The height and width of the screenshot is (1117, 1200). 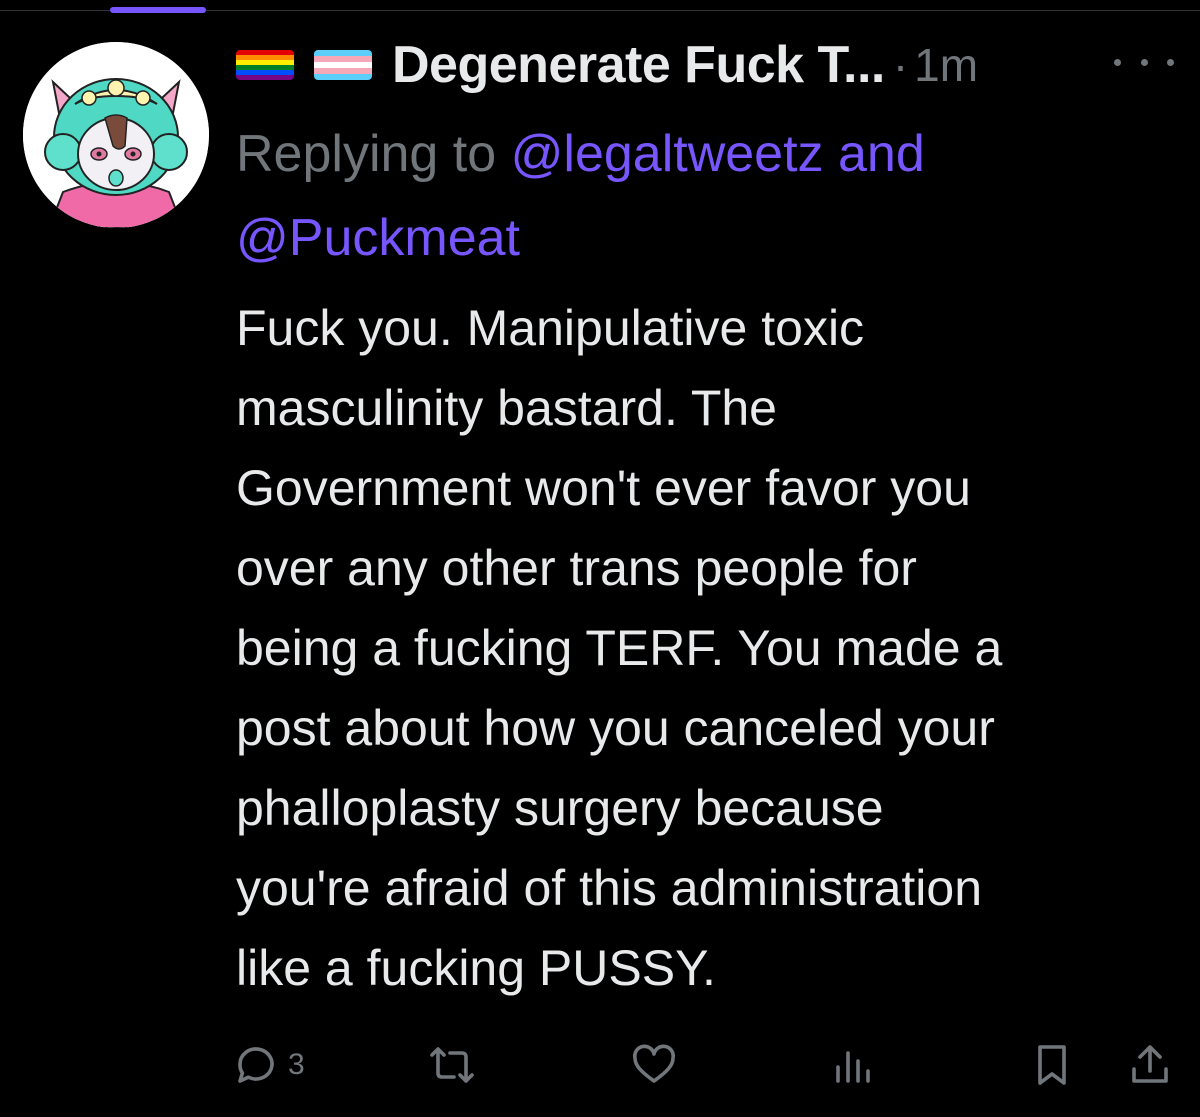 I want to click on mention-legaltweetz: @legaltweetz, so click(x=667, y=154).